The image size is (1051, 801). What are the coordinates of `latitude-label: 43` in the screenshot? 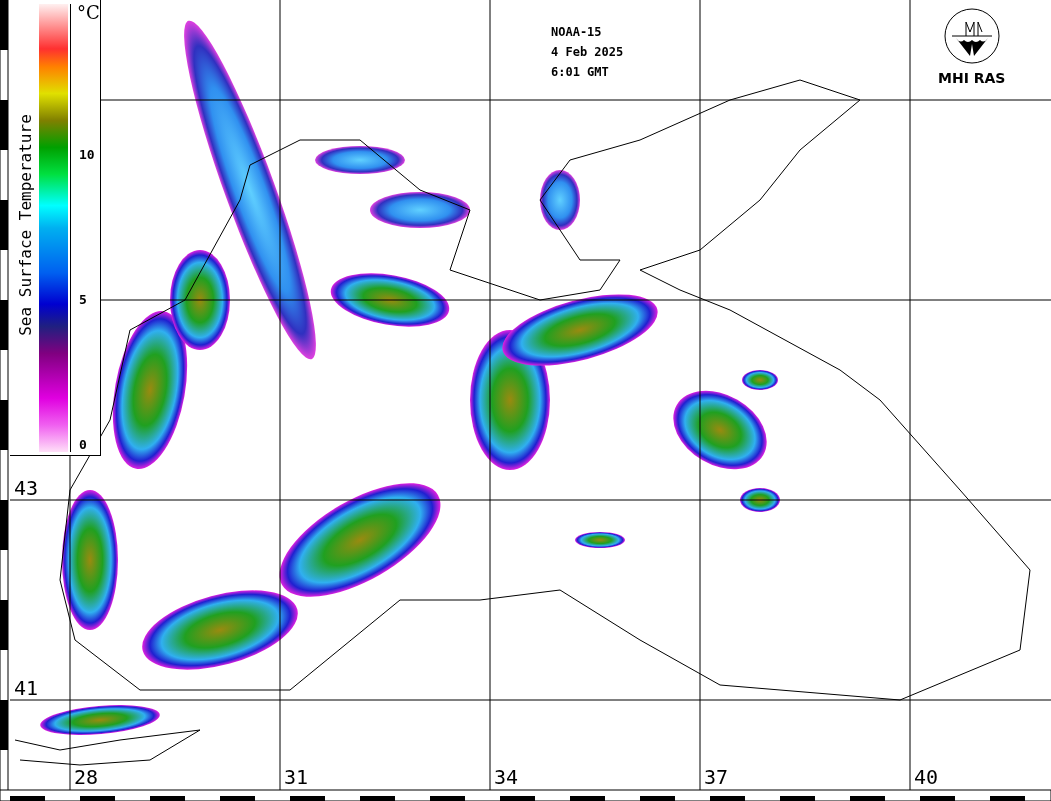 It's located at (26, 488).